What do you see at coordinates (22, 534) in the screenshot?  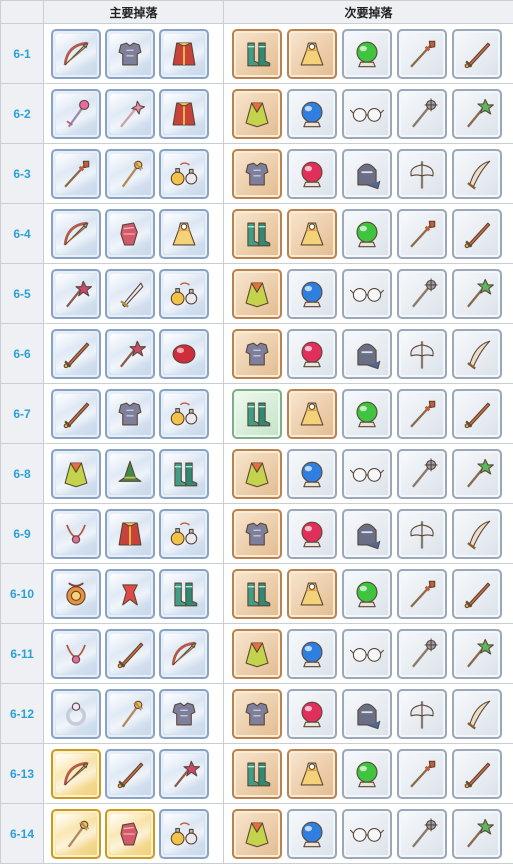 I see `stage-label: 6-9` at bounding box center [22, 534].